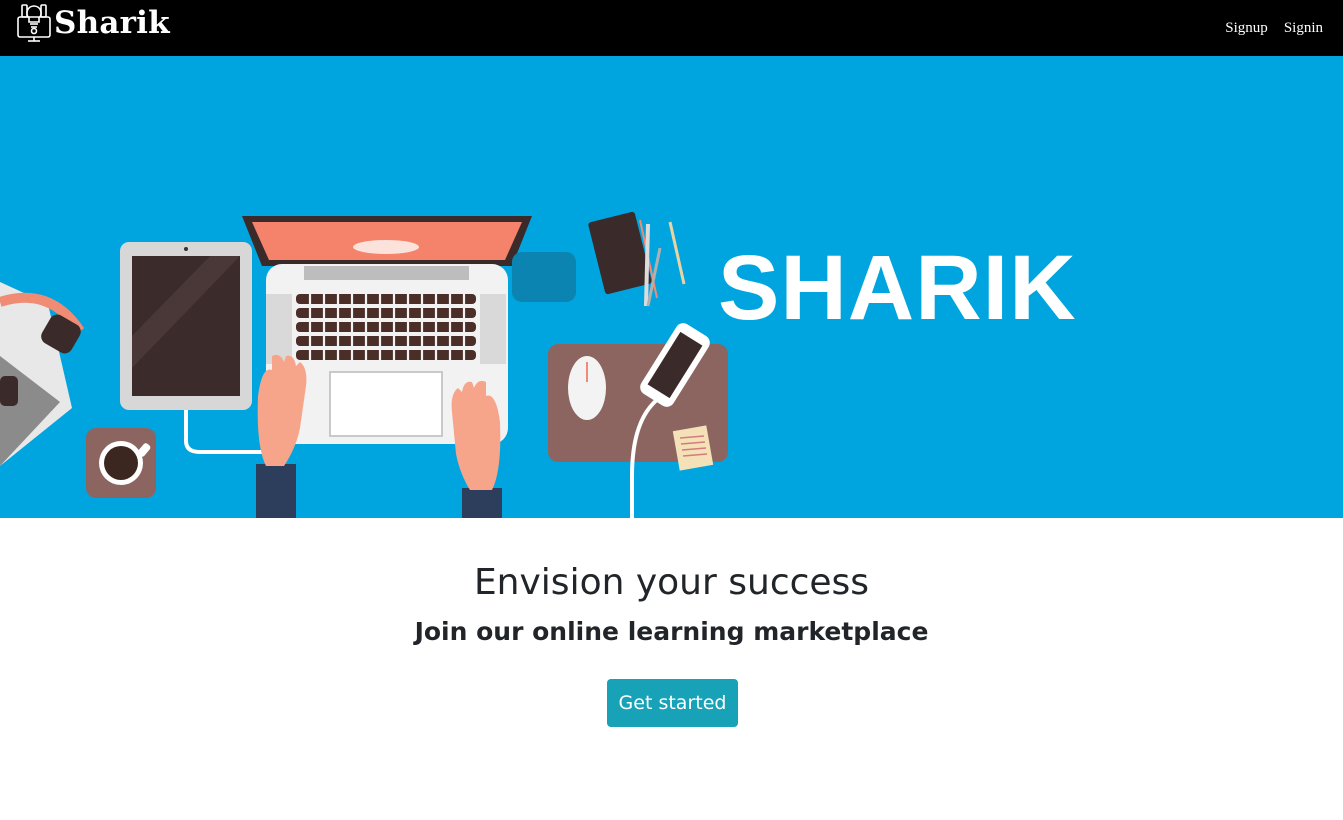 Image resolution: width=1343 pixels, height=820 pixels. What do you see at coordinates (42, 374) in the screenshot?
I see `headphones-icon` at bounding box center [42, 374].